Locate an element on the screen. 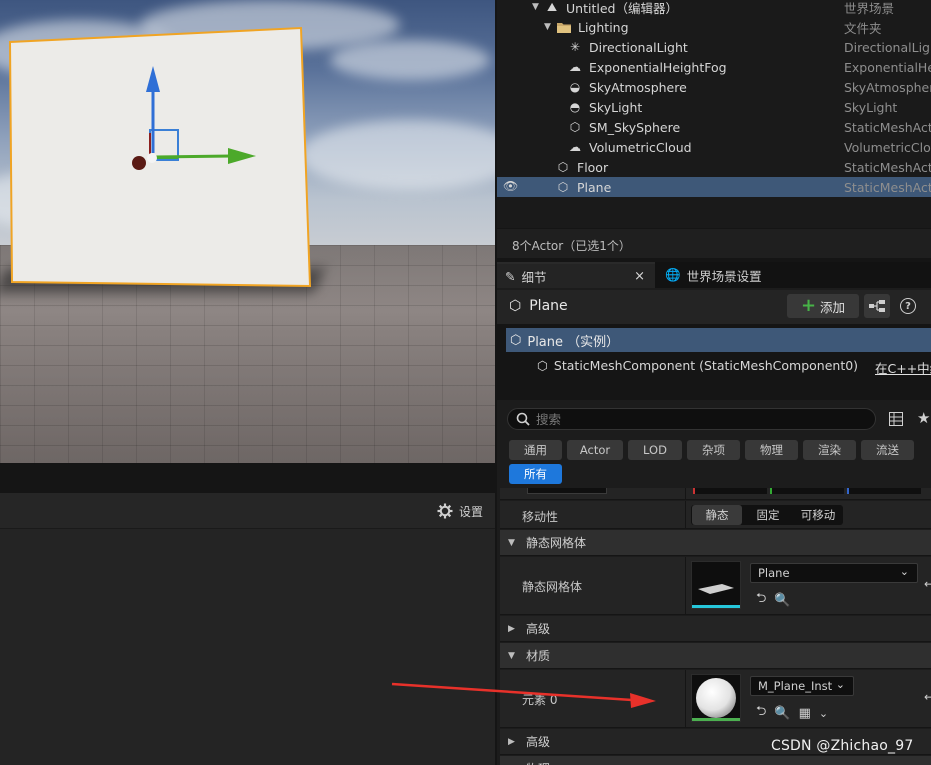 This screenshot has width=931, height=765. outliner-row-skyatmosphere: ◒ SkyAtmosphere SkyAtmosphere is located at coordinates (714, 87).